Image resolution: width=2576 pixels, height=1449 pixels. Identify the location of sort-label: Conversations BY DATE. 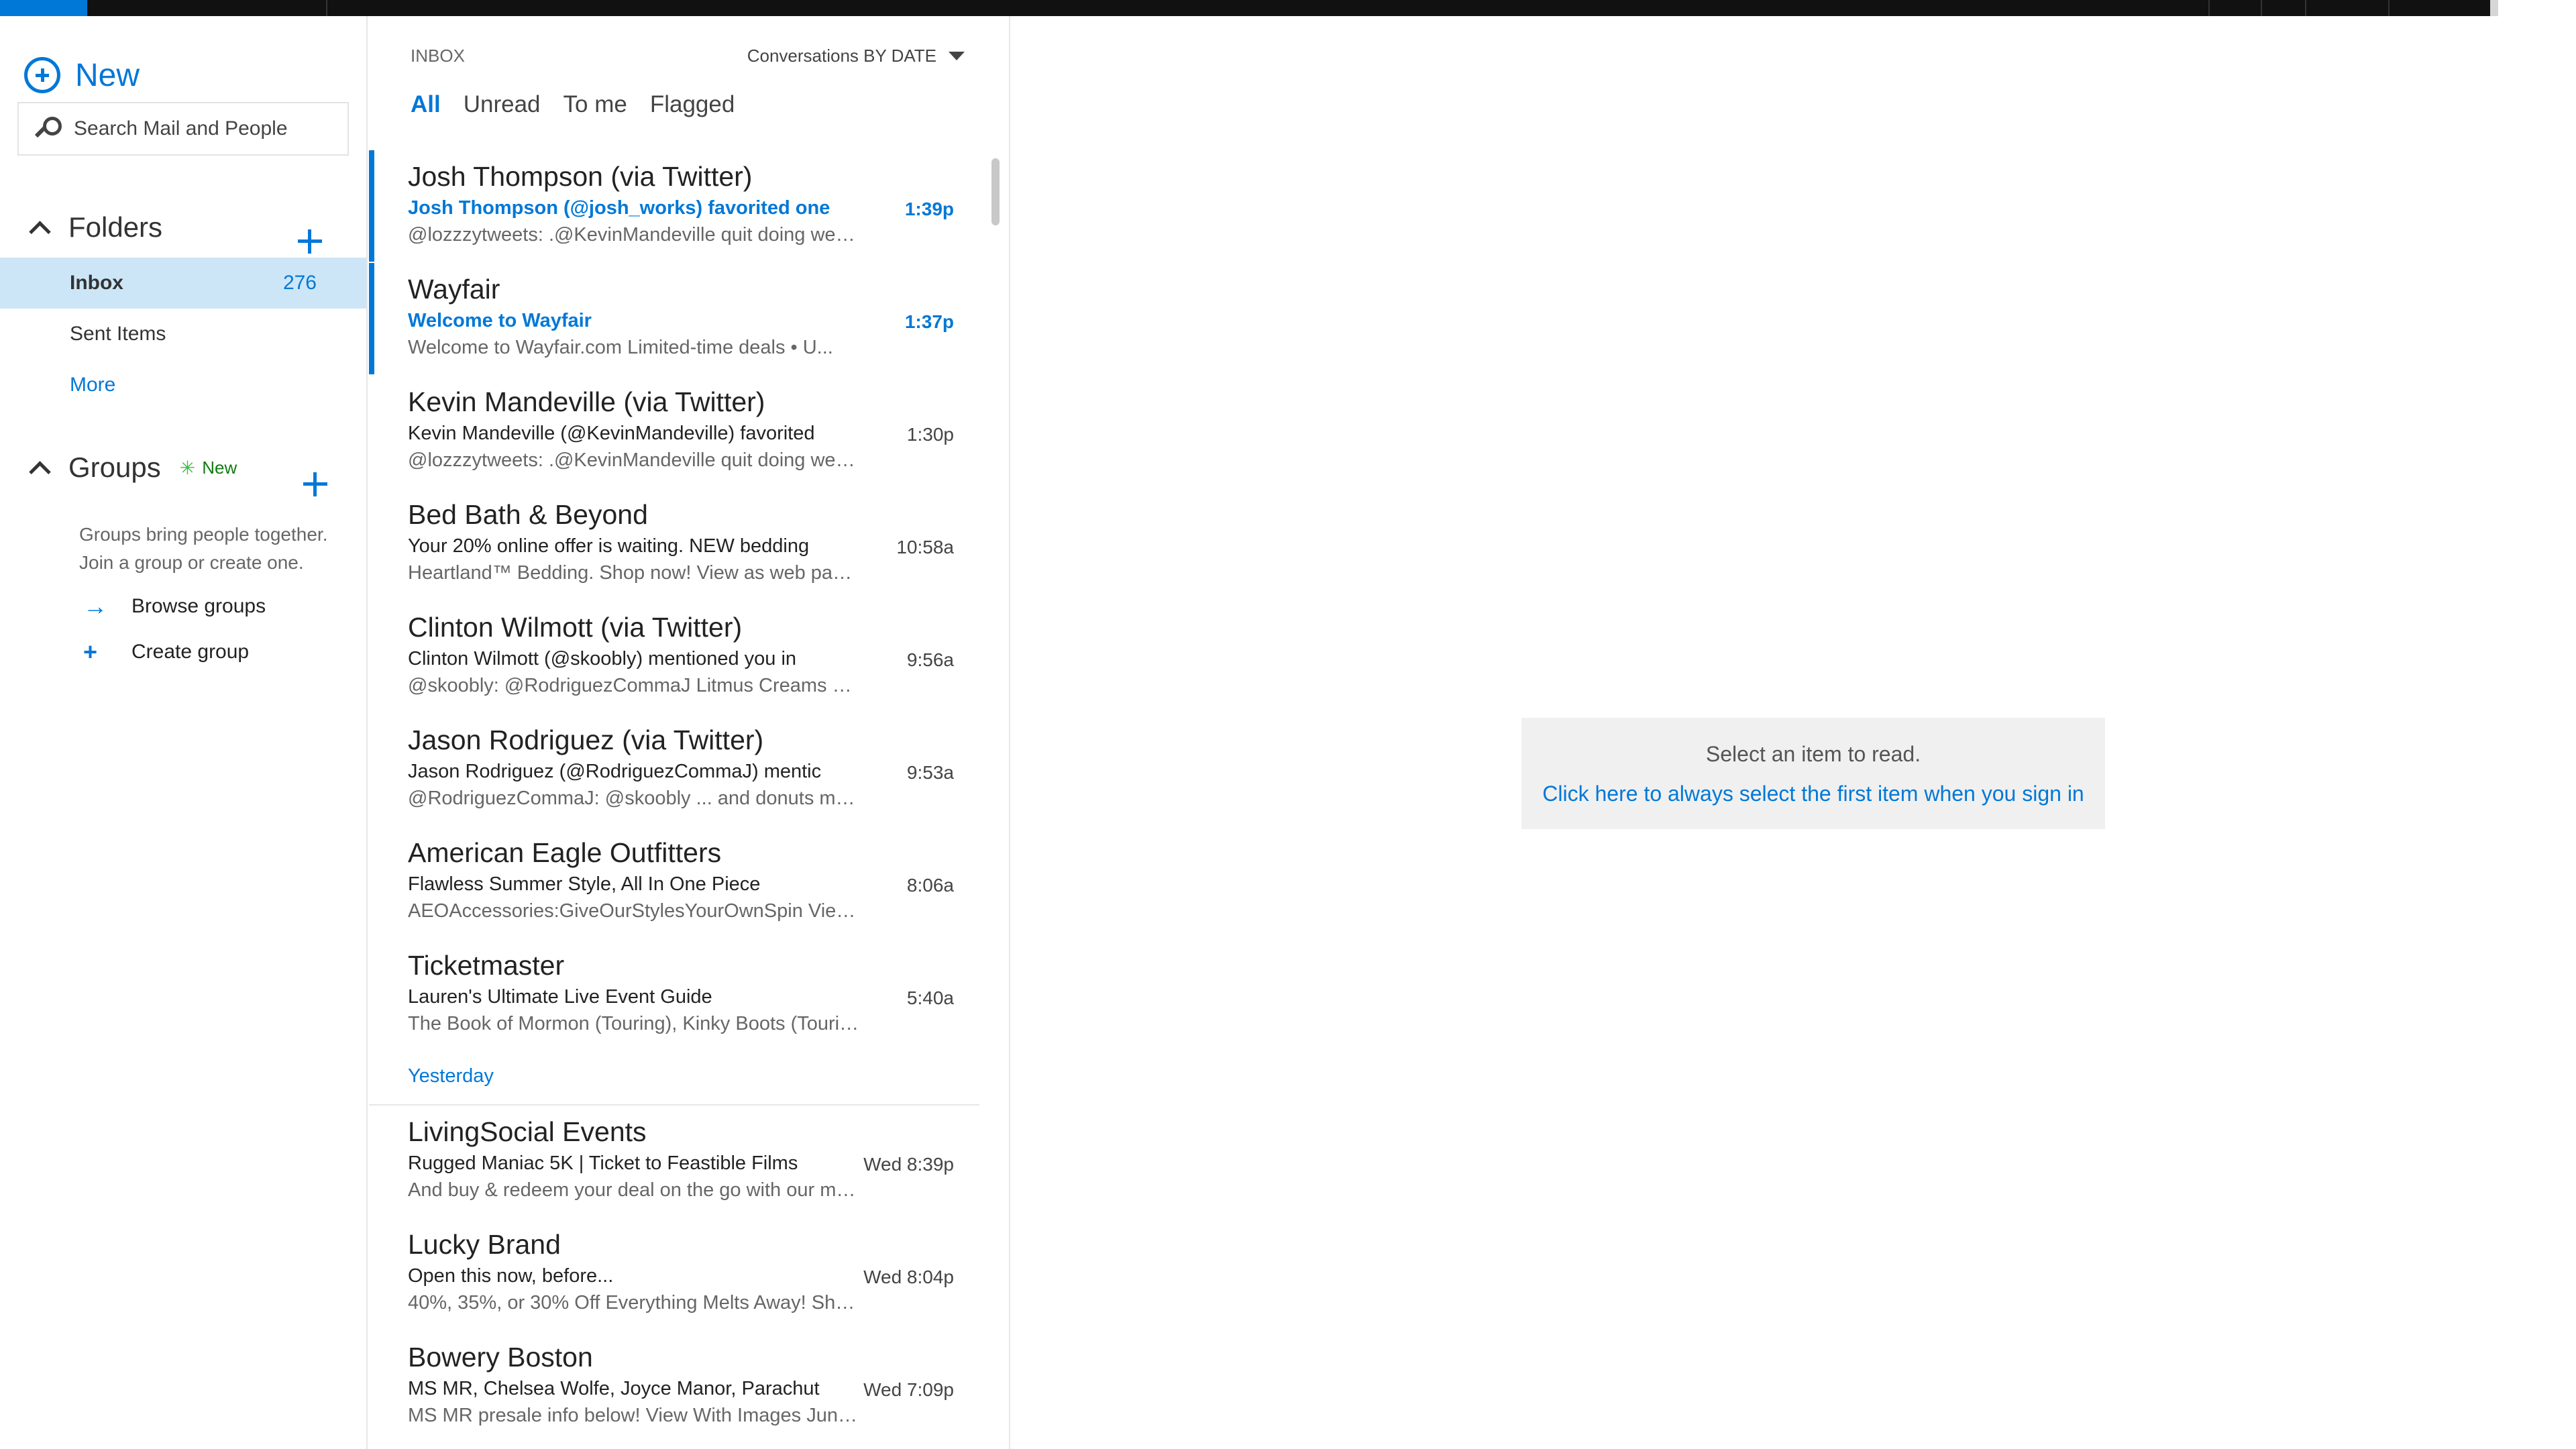
(841, 56).